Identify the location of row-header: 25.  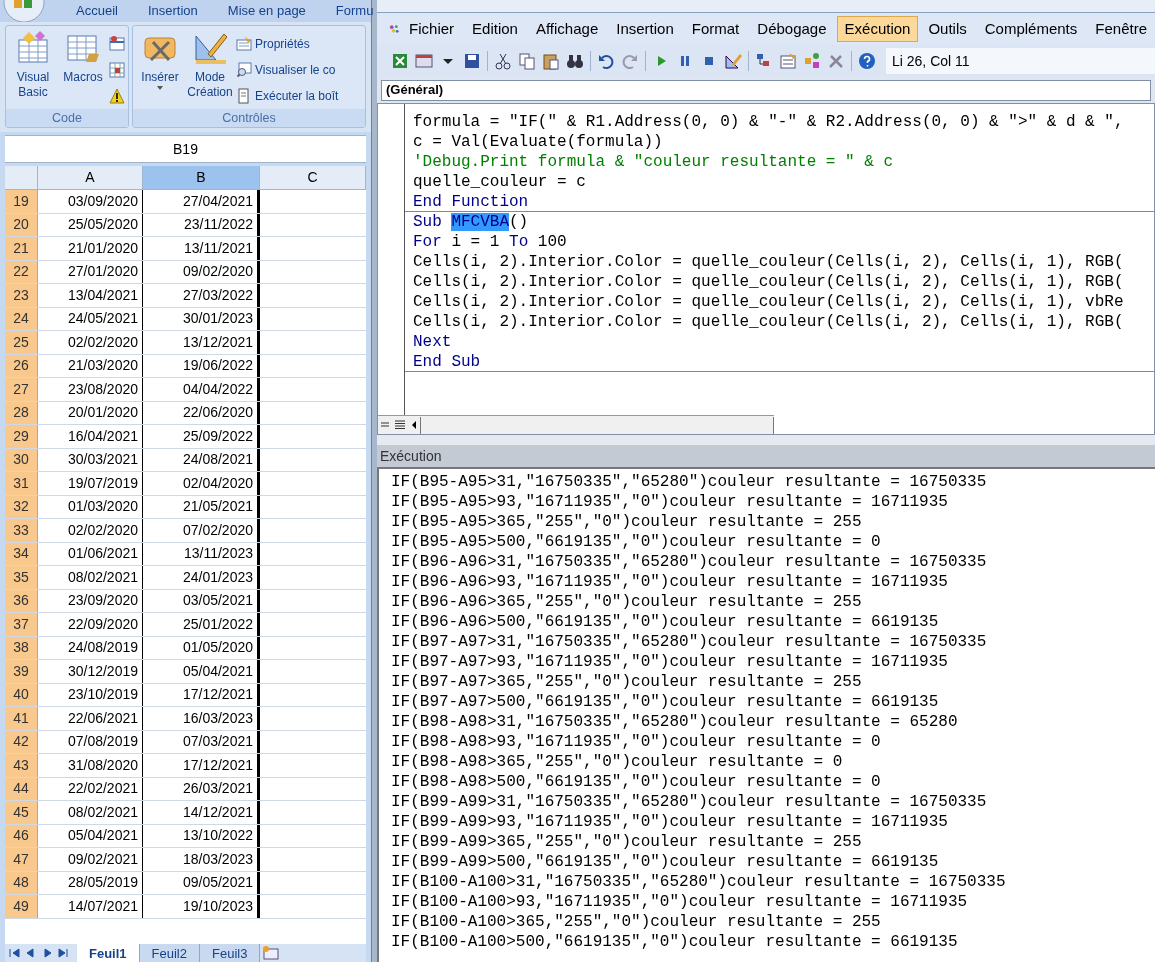
(21, 342).